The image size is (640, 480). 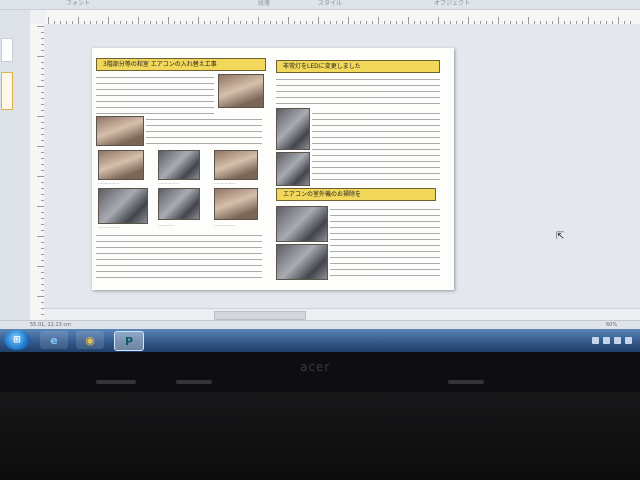 What do you see at coordinates (343, 17) in the screenshot?
I see `horizontal-ruler` at bounding box center [343, 17].